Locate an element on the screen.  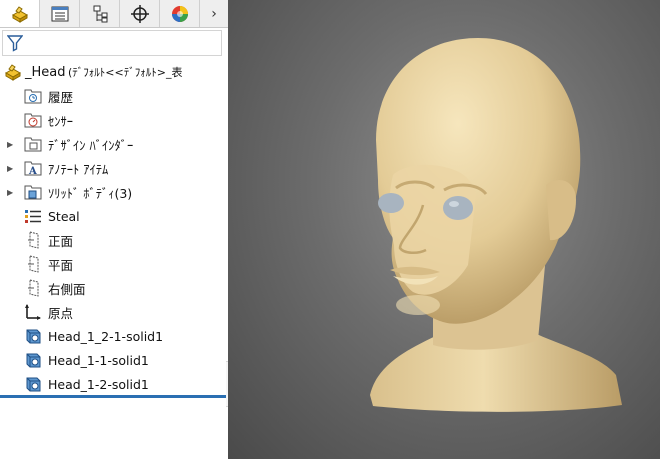
history-icon is located at coordinates (33, 96).